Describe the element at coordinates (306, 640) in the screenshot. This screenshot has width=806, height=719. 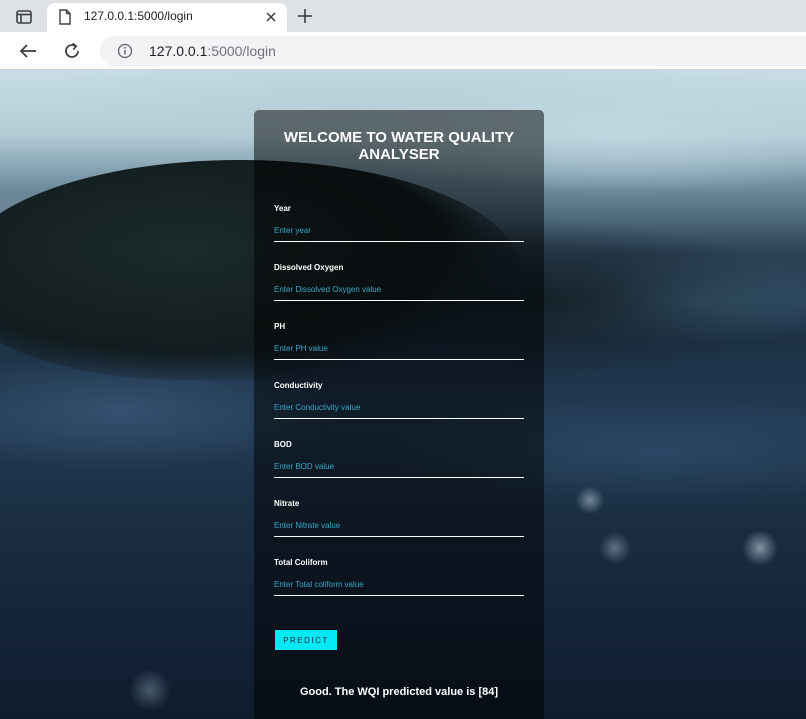
I see `predict-button: PREDICT` at that location.